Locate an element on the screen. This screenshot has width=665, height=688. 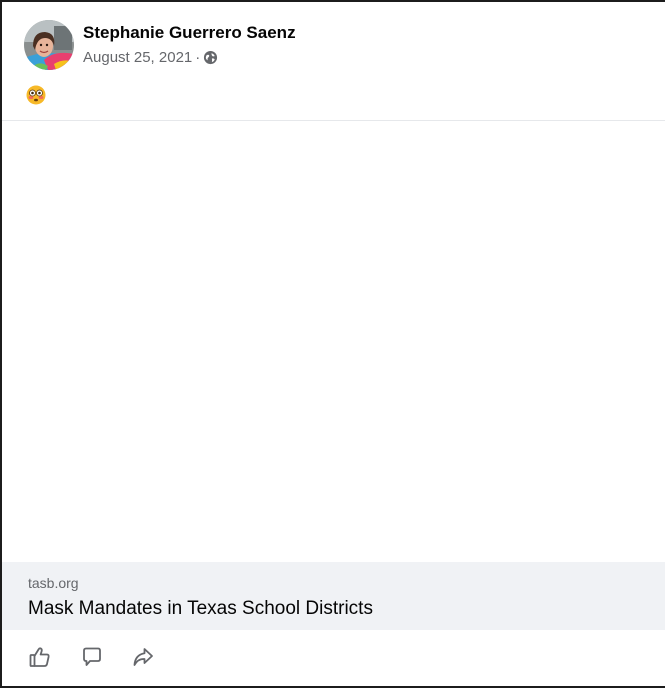
avatar is located at coordinates (49, 45).